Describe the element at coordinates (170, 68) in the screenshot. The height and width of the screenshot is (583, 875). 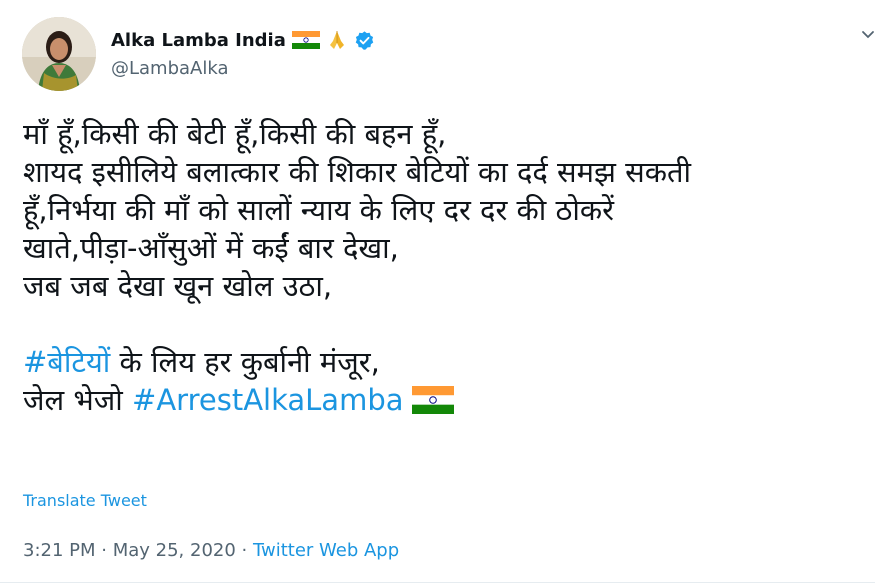
I see `user-handle: @LambaAlka` at that location.